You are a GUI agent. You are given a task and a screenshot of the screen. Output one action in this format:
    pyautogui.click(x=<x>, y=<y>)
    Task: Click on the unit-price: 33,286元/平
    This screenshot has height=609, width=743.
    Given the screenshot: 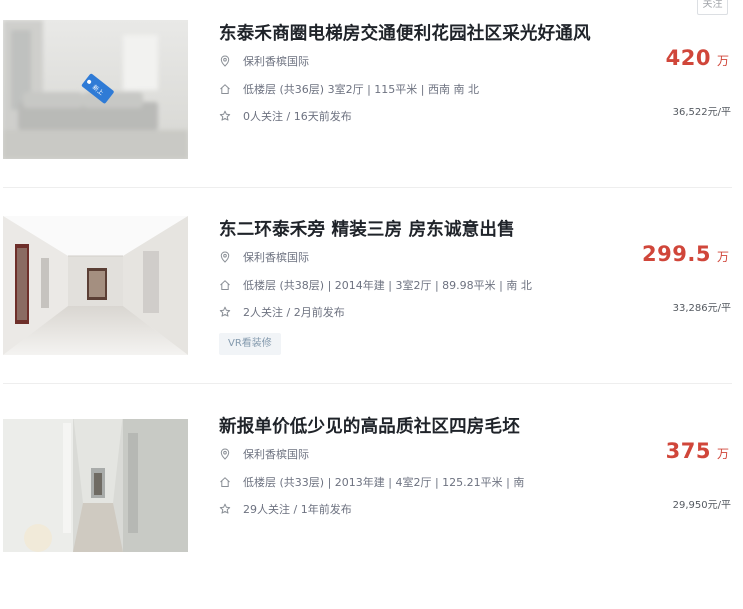 What is the action you would take?
    pyautogui.click(x=701, y=308)
    